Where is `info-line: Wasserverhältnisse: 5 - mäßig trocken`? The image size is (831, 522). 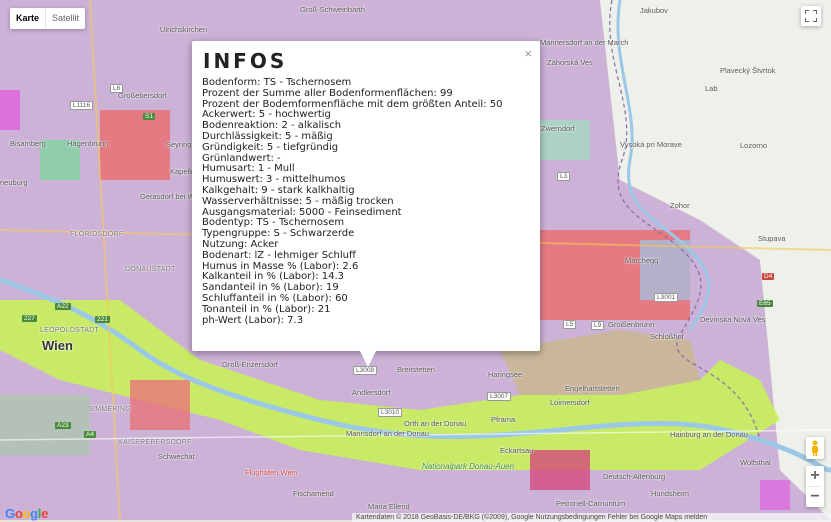
info-line: Wasserverhältnisse: 5 - mäßig trocken is located at coordinates (298, 201).